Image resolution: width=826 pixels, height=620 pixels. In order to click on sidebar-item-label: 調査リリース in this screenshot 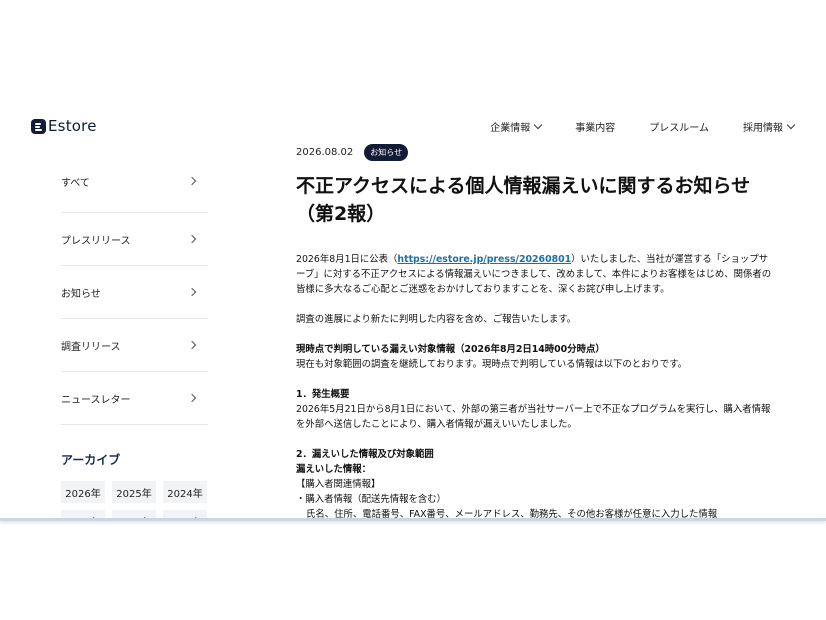, I will do `click(91, 347)`.